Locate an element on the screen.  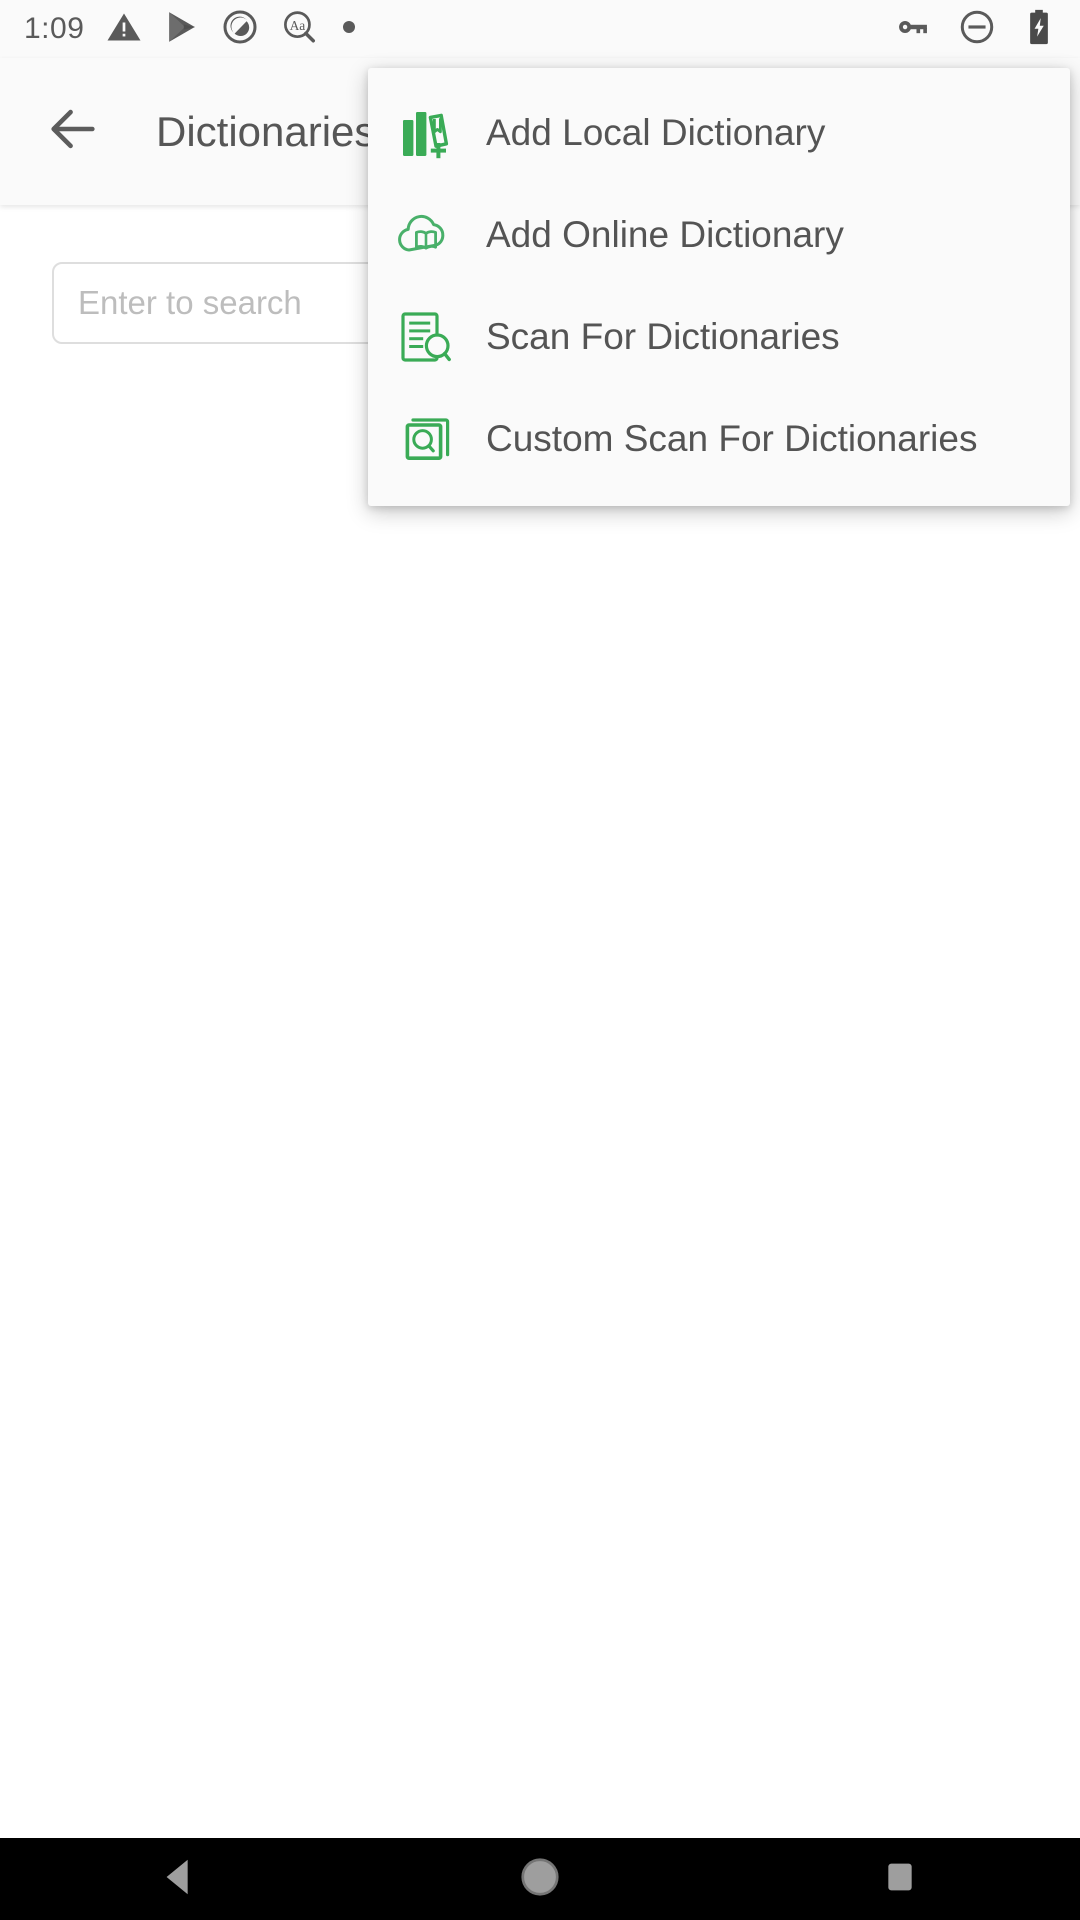
do-not-disturb-icon is located at coordinates (977, 29).